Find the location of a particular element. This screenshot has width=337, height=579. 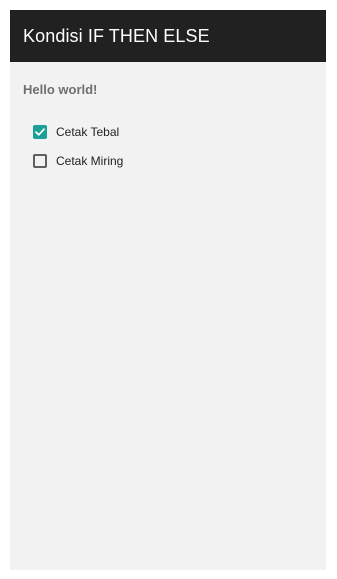

checkbox-label: Cetak Tebal is located at coordinates (88, 131).